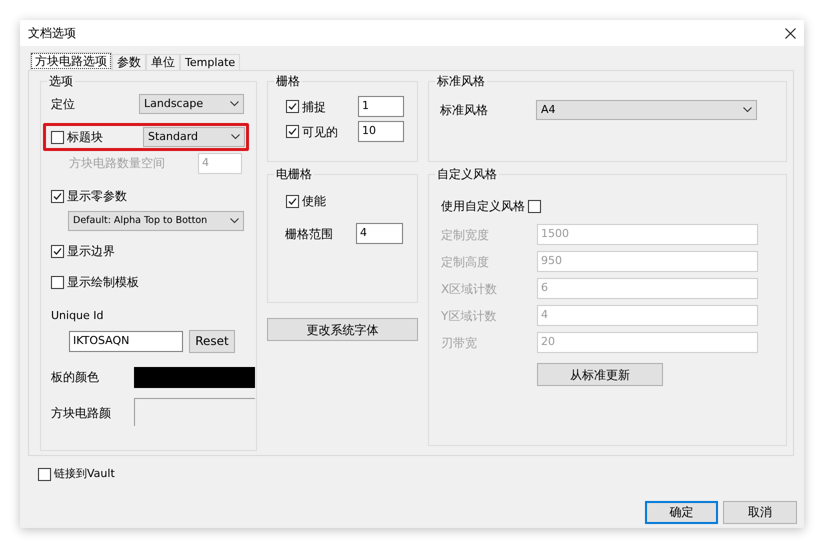 The height and width of the screenshot is (548, 824). Describe the element at coordinates (342, 329) in the screenshot. I see `change-font-button: 更改系统字体` at that location.